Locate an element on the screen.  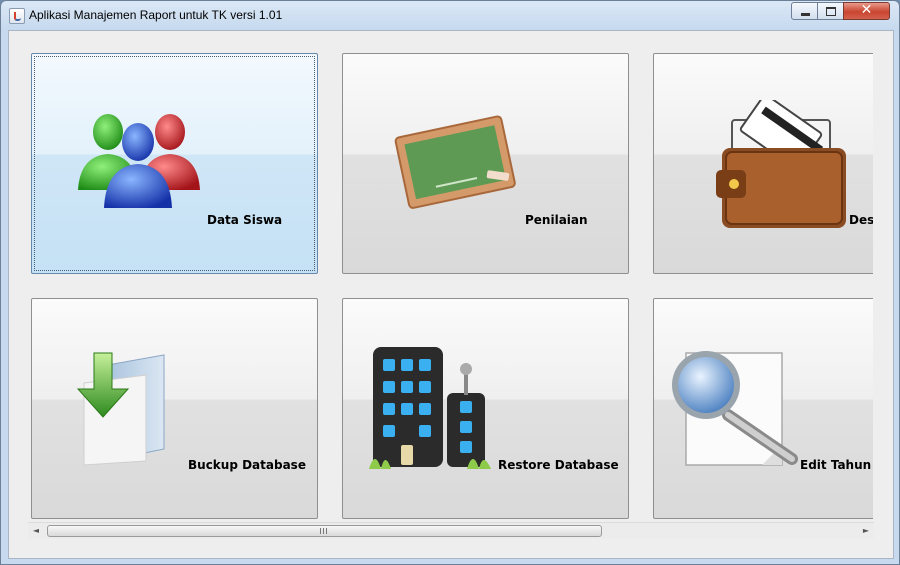
wallet-icon is located at coordinates (781, 164).